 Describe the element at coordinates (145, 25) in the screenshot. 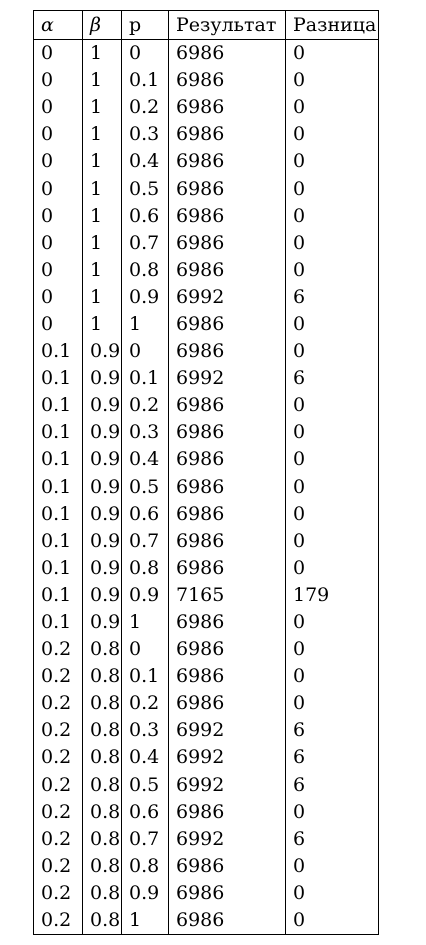

I see `header-p: p` at that location.